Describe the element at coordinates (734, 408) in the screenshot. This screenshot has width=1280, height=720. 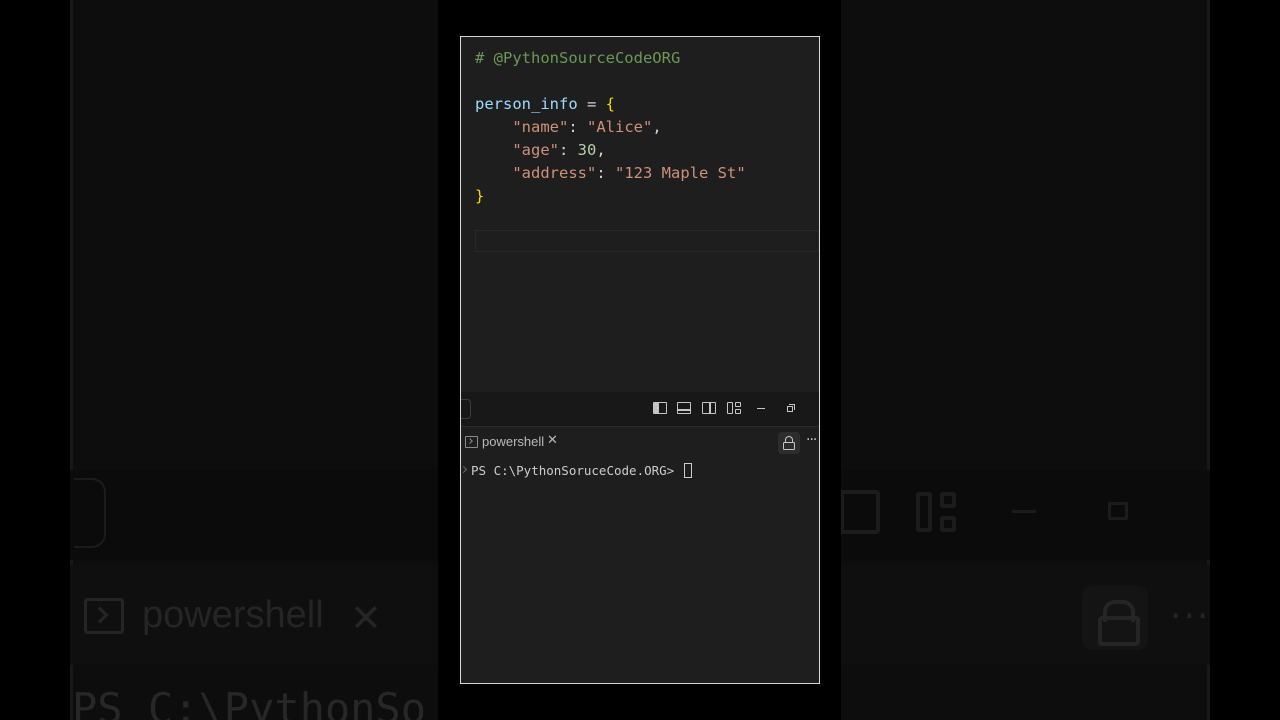
I see `layout-icon` at that location.